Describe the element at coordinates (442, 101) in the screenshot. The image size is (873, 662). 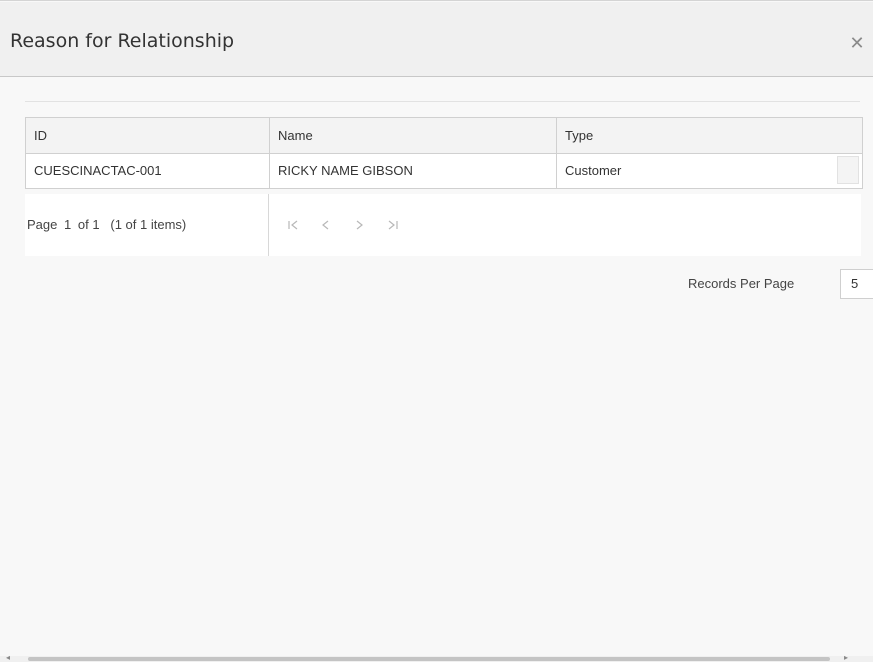
I see `divider` at that location.